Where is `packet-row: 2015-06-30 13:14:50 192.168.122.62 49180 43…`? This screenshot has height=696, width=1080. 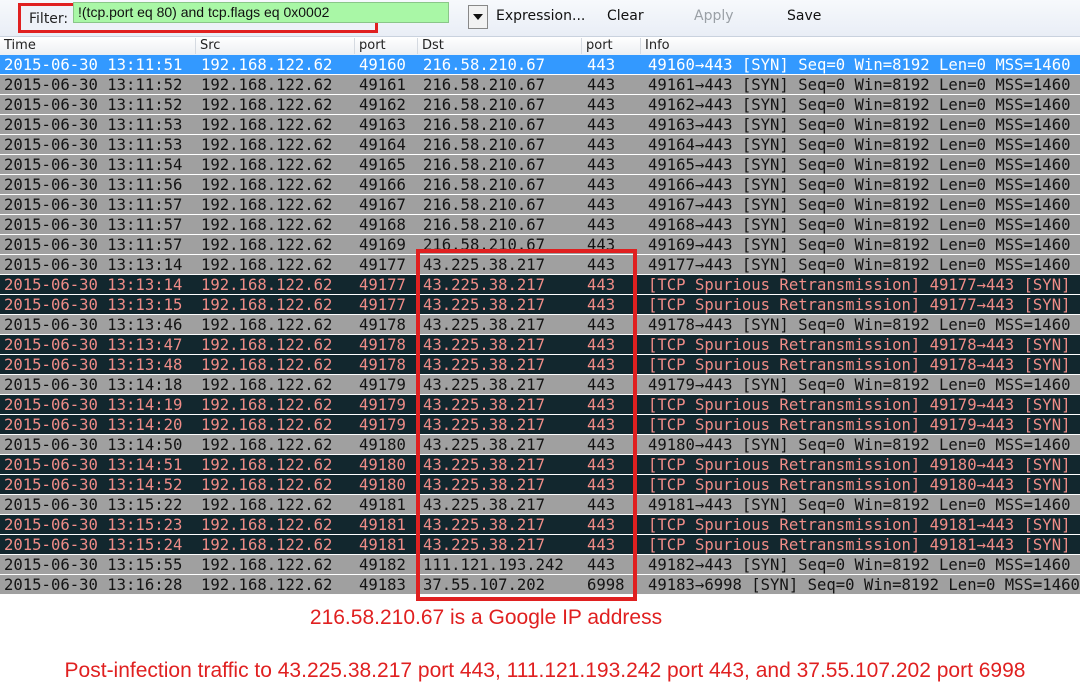 packet-row: 2015-06-30 13:14:50 192.168.122.62 49180 43… is located at coordinates (540, 445).